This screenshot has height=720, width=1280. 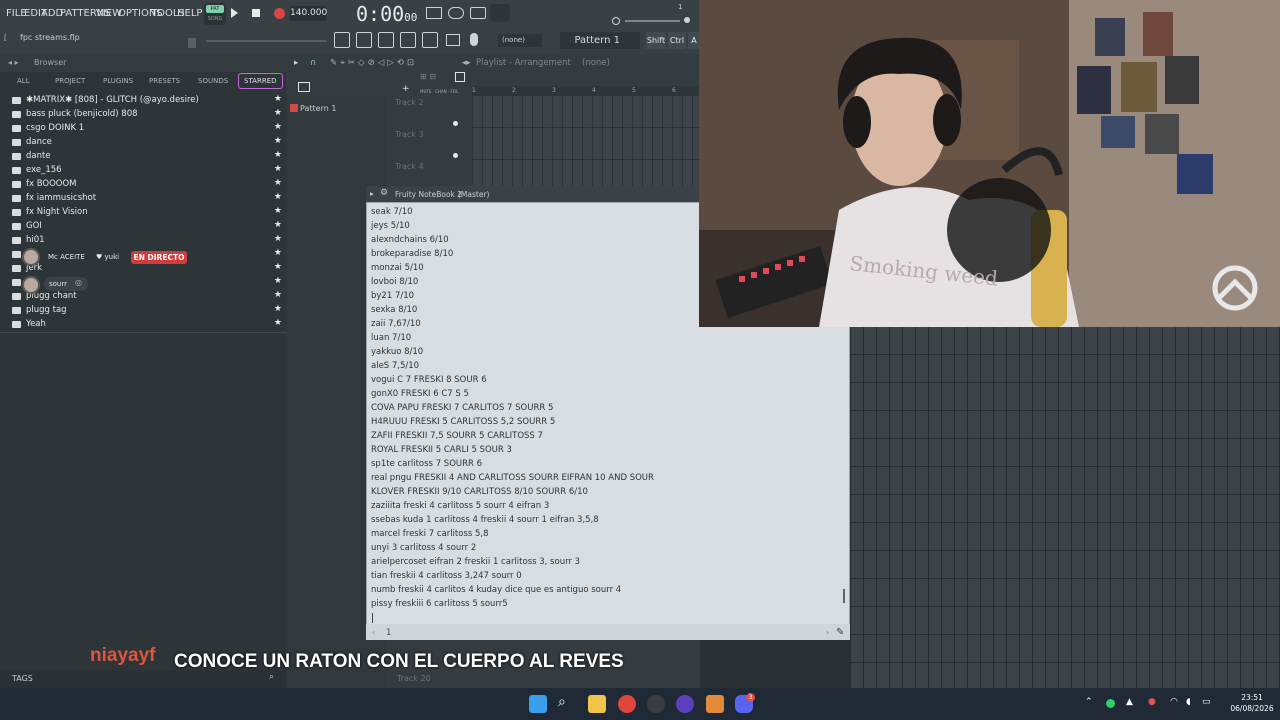 What do you see at coordinates (1110, 703) in the screenshot?
I see `status-icon` at bounding box center [1110, 703].